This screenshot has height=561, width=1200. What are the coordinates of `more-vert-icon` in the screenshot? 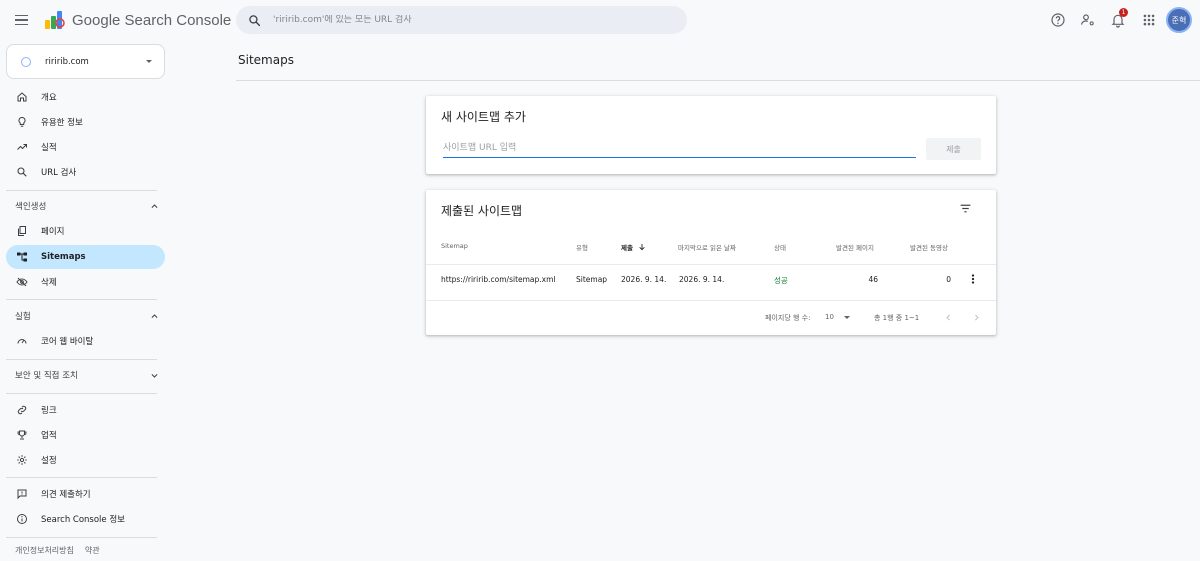 It's located at (973, 279).